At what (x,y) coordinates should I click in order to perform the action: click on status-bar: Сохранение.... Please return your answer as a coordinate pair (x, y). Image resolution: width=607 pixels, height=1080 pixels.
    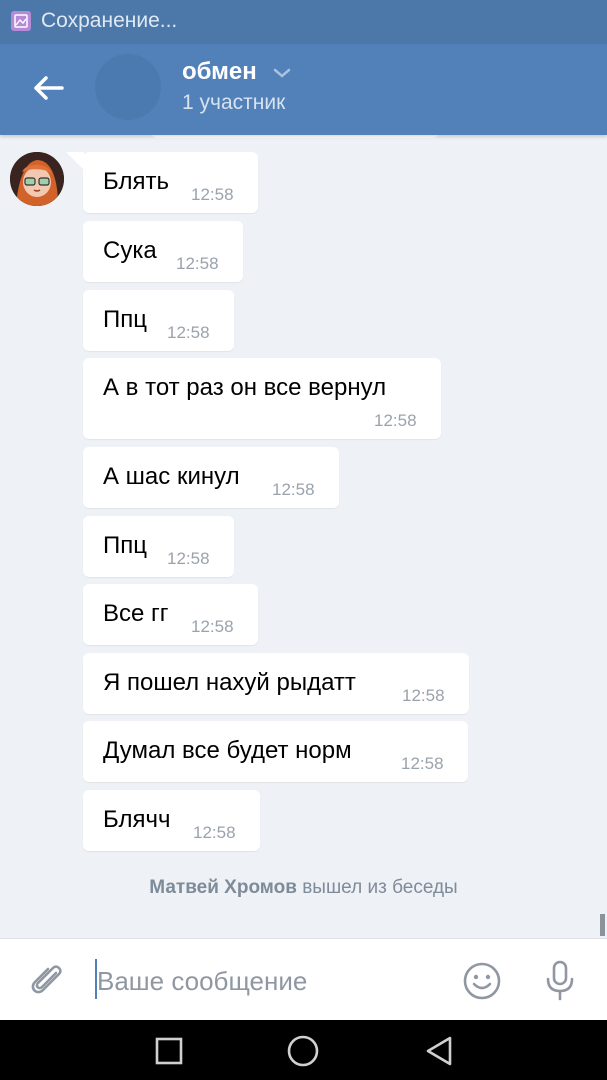
    Looking at the image, I should click on (303, 22).